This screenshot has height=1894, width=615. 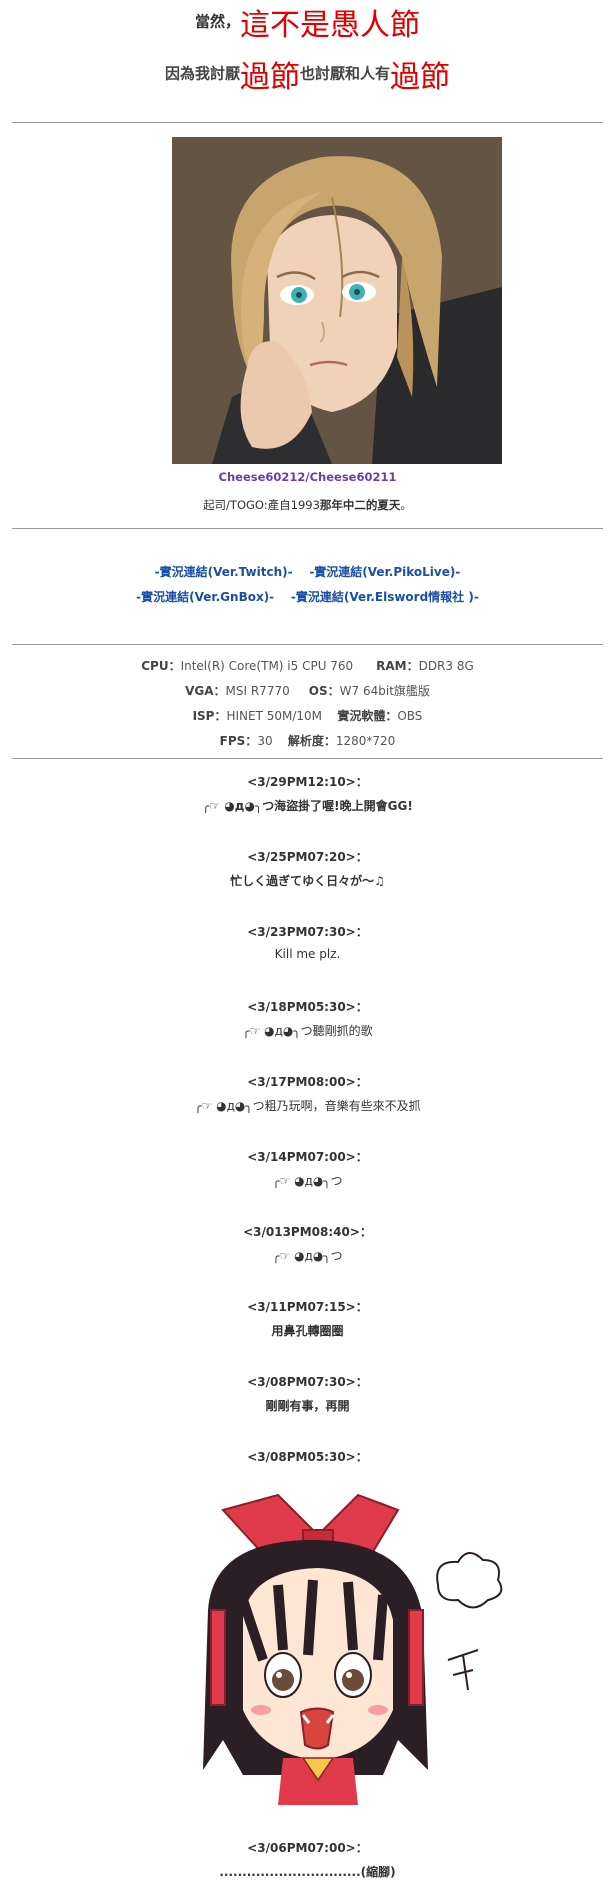 What do you see at coordinates (385, 597) in the screenshot?
I see `link-elsword: -實況連結(Ver.Elsword情報社 )-` at bounding box center [385, 597].